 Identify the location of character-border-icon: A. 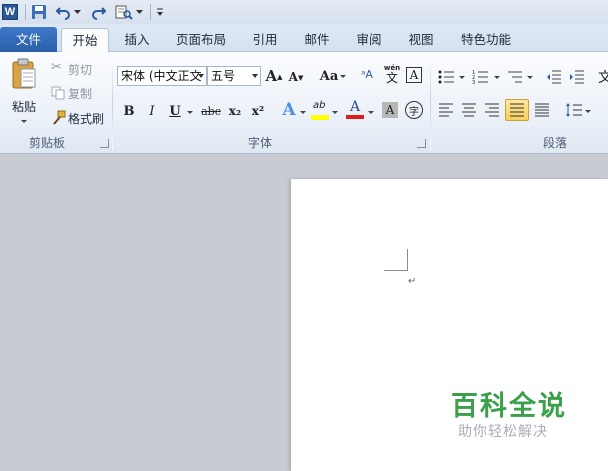
(414, 75).